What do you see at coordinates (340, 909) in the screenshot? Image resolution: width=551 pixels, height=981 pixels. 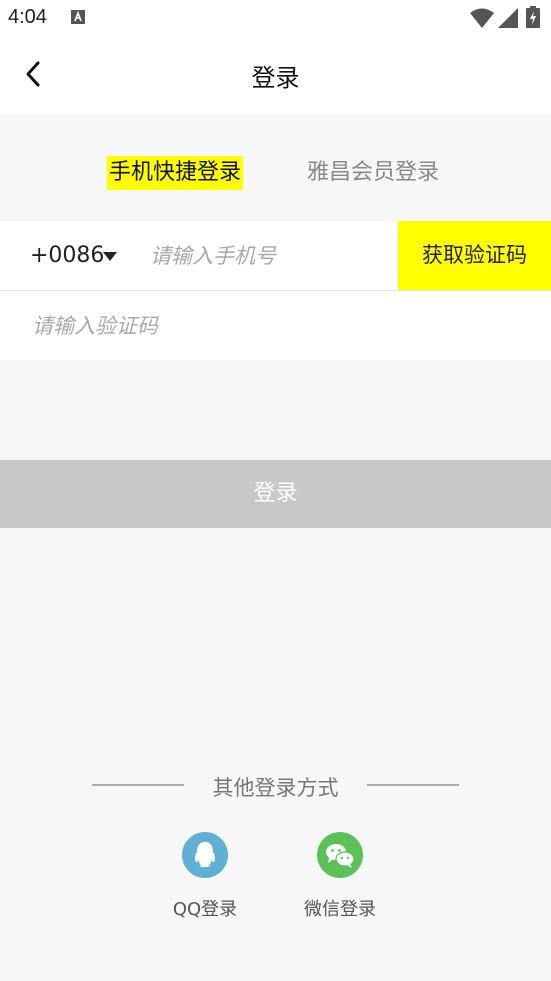 I see `wechat-login-label: 微信登录` at bounding box center [340, 909].